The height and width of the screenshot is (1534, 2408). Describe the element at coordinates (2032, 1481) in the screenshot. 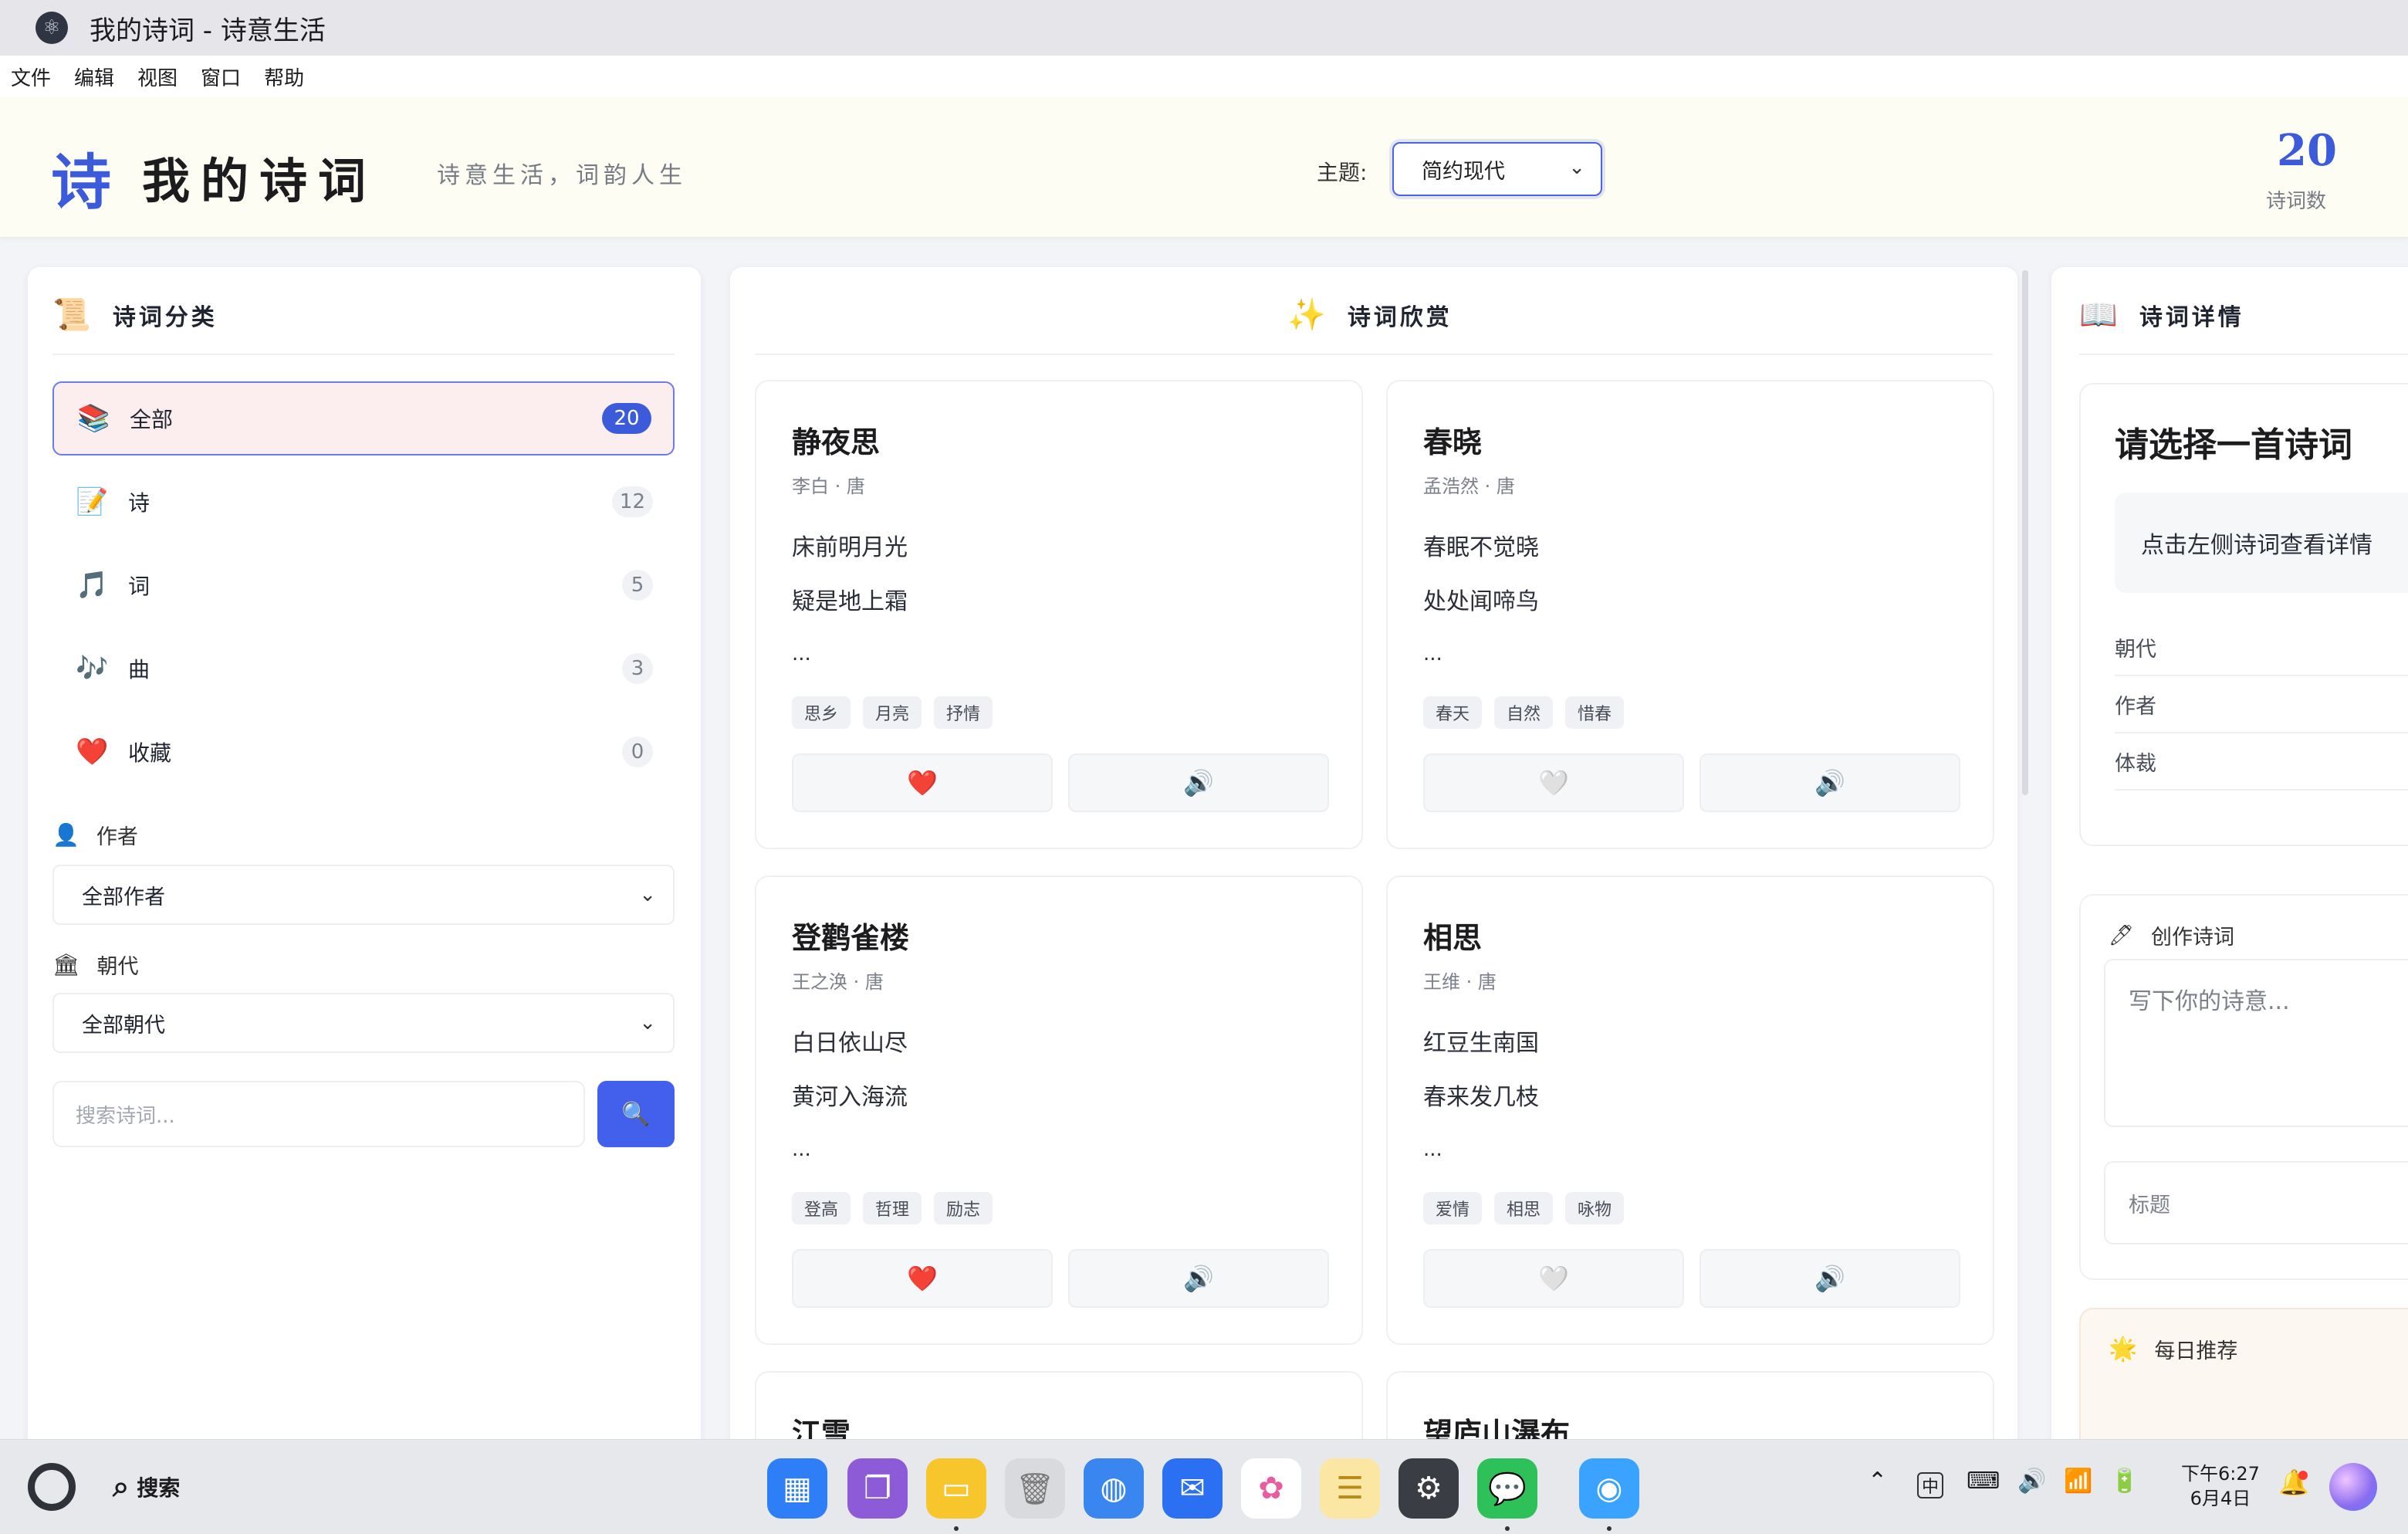

I see `volume-icon: 🔊` at that location.